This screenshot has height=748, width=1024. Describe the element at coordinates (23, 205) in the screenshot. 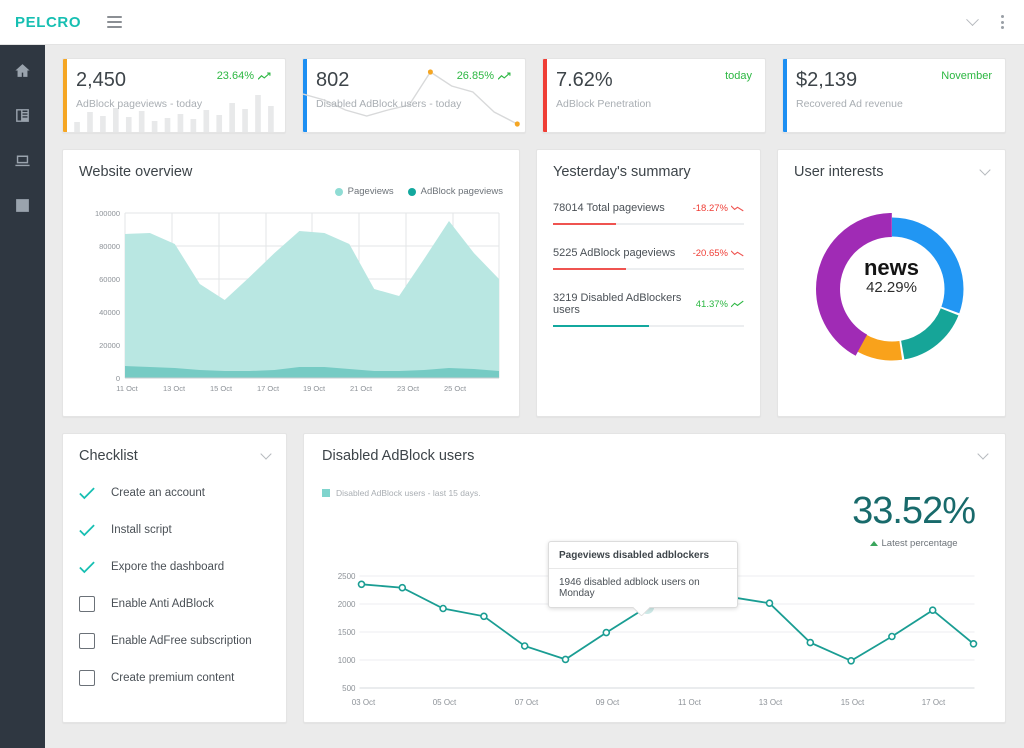

I see `sidebar-item-analytics` at that location.